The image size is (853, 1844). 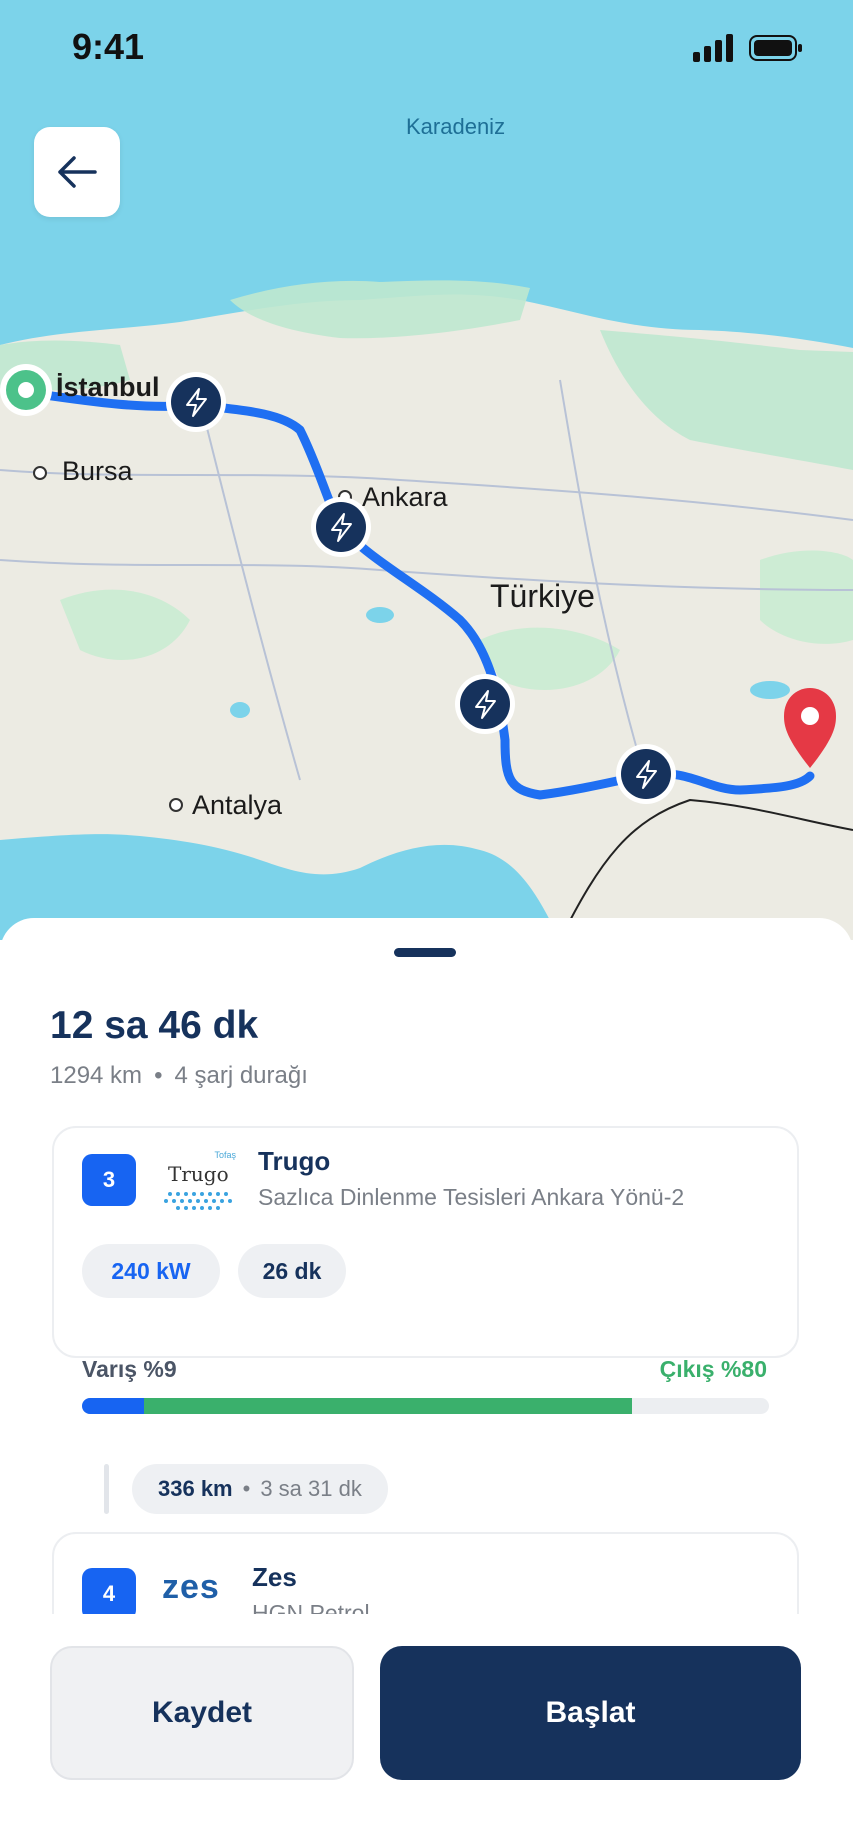 What do you see at coordinates (26, 390) in the screenshot?
I see `origin-marker` at bounding box center [26, 390].